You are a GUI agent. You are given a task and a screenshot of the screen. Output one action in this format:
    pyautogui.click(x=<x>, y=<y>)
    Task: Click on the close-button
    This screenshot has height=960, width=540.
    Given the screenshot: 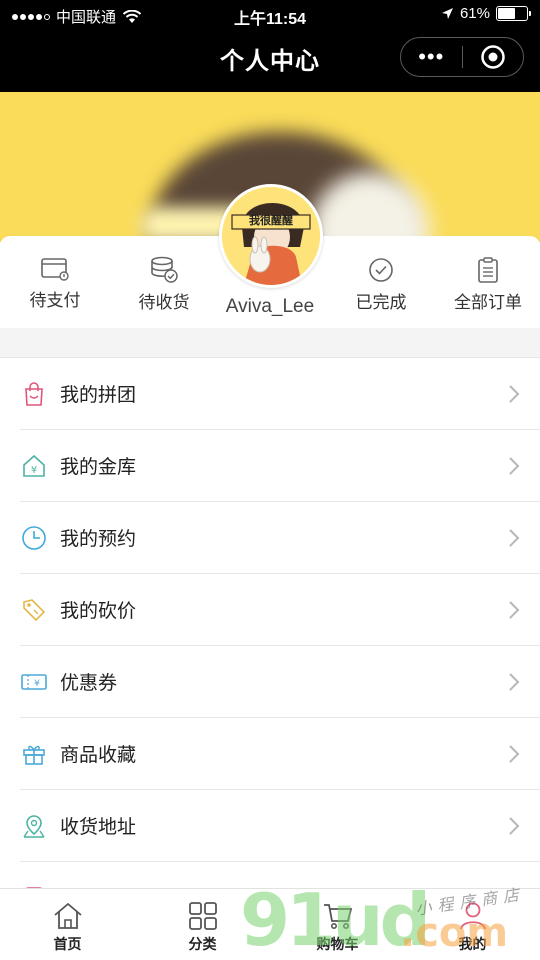 What is the action you would take?
    pyautogui.click(x=492, y=57)
    